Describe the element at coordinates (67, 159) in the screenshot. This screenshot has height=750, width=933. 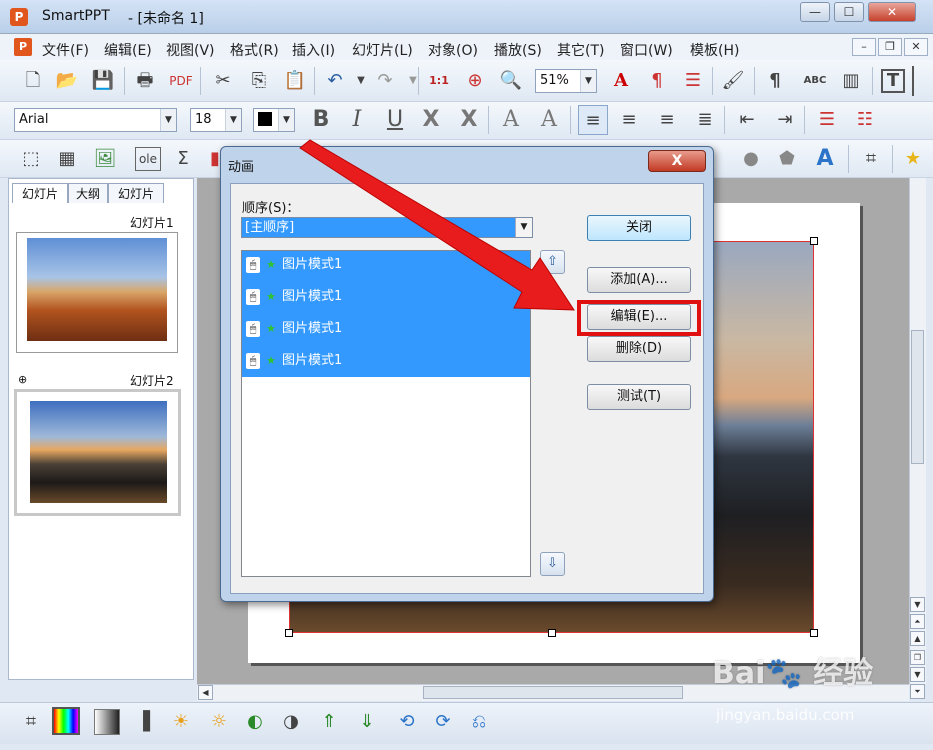
I see `grid-table-icon: ▦` at that location.